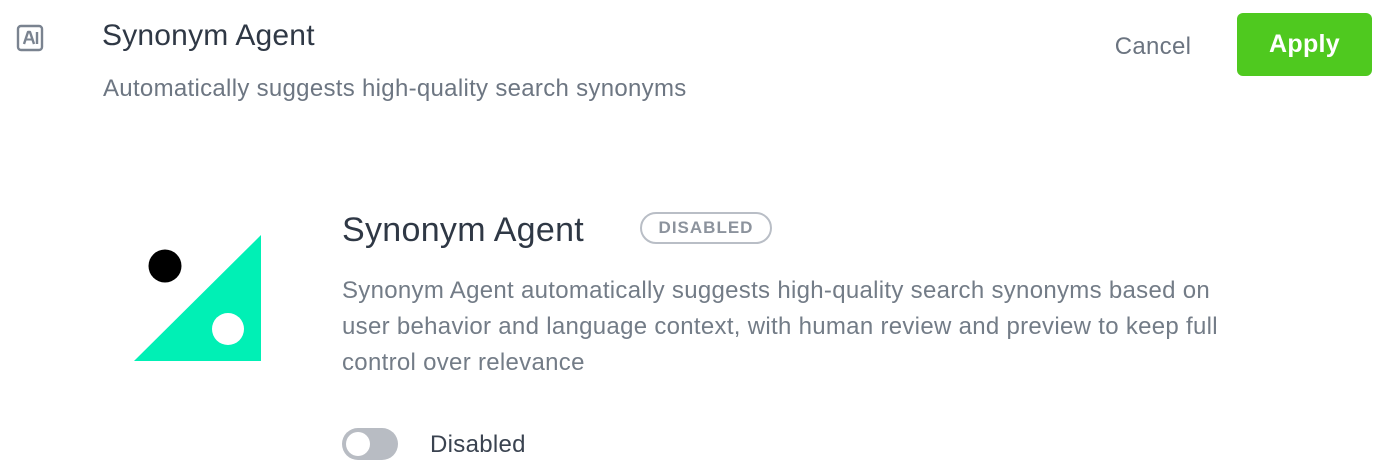 The width and height of the screenshot is (1384, 468). I want to click on ai-icon, so click(30, 38).